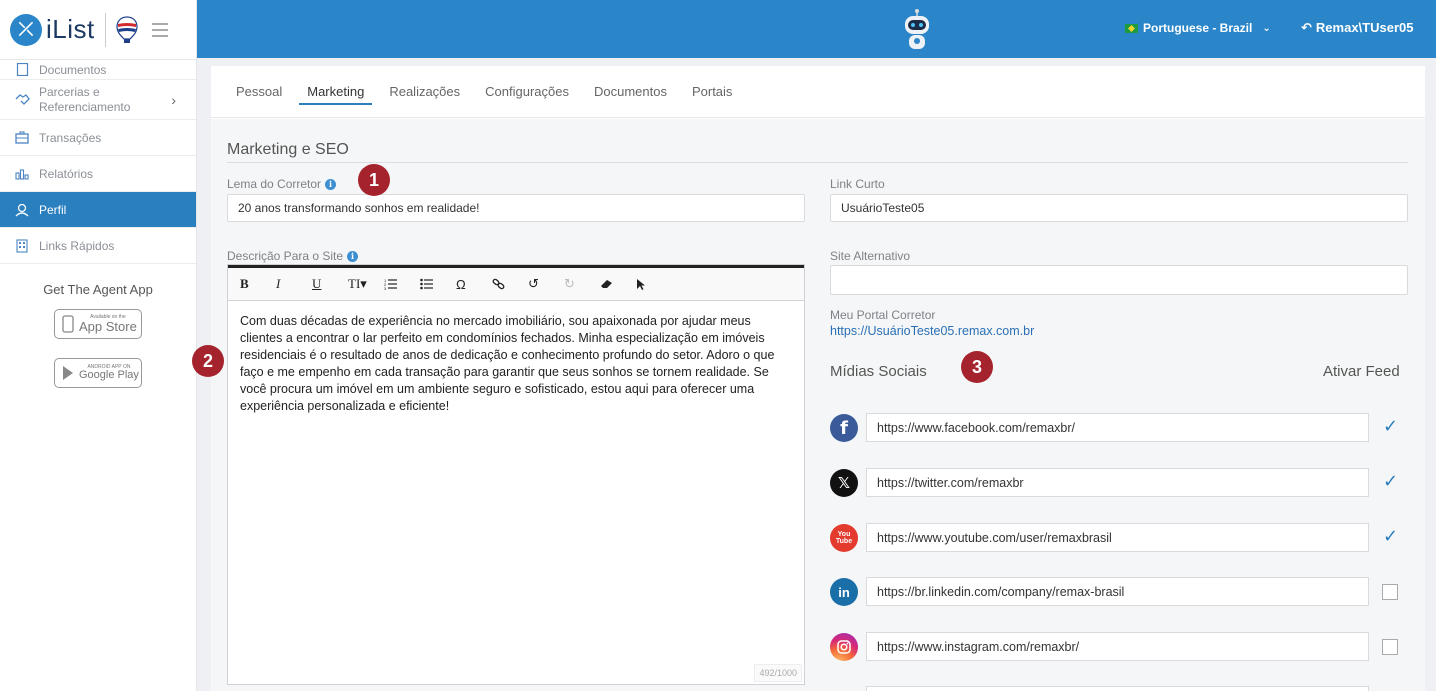 The height and width of the screenshot is (691, 1436). What do you see at coordinates (98, 246) in the screenshot?
I see `sidebar-item-links-rapidos: Links Rápidos` at bounding box center [98, 246].